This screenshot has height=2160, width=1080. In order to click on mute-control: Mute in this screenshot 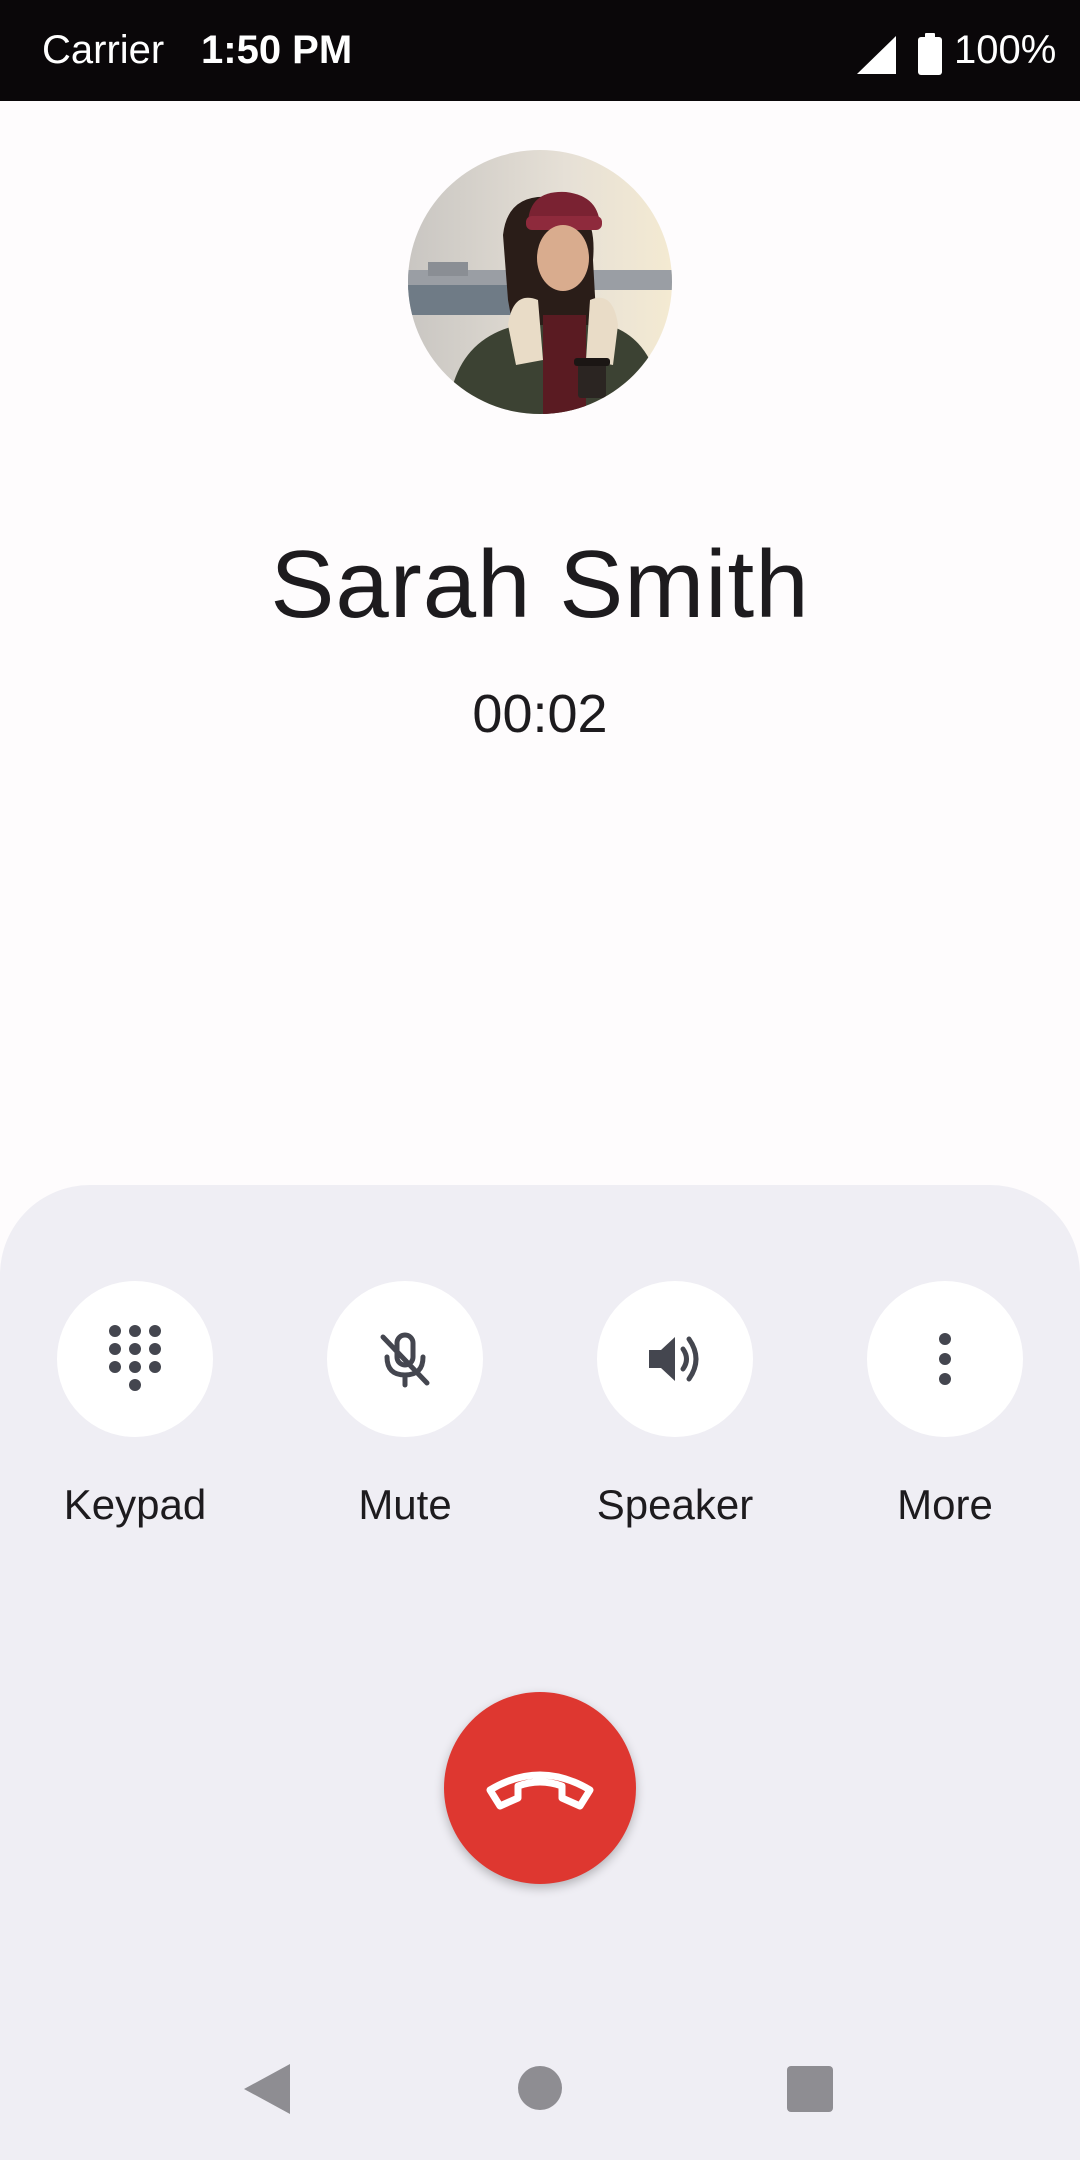, I will do `click(405, 1404)`.